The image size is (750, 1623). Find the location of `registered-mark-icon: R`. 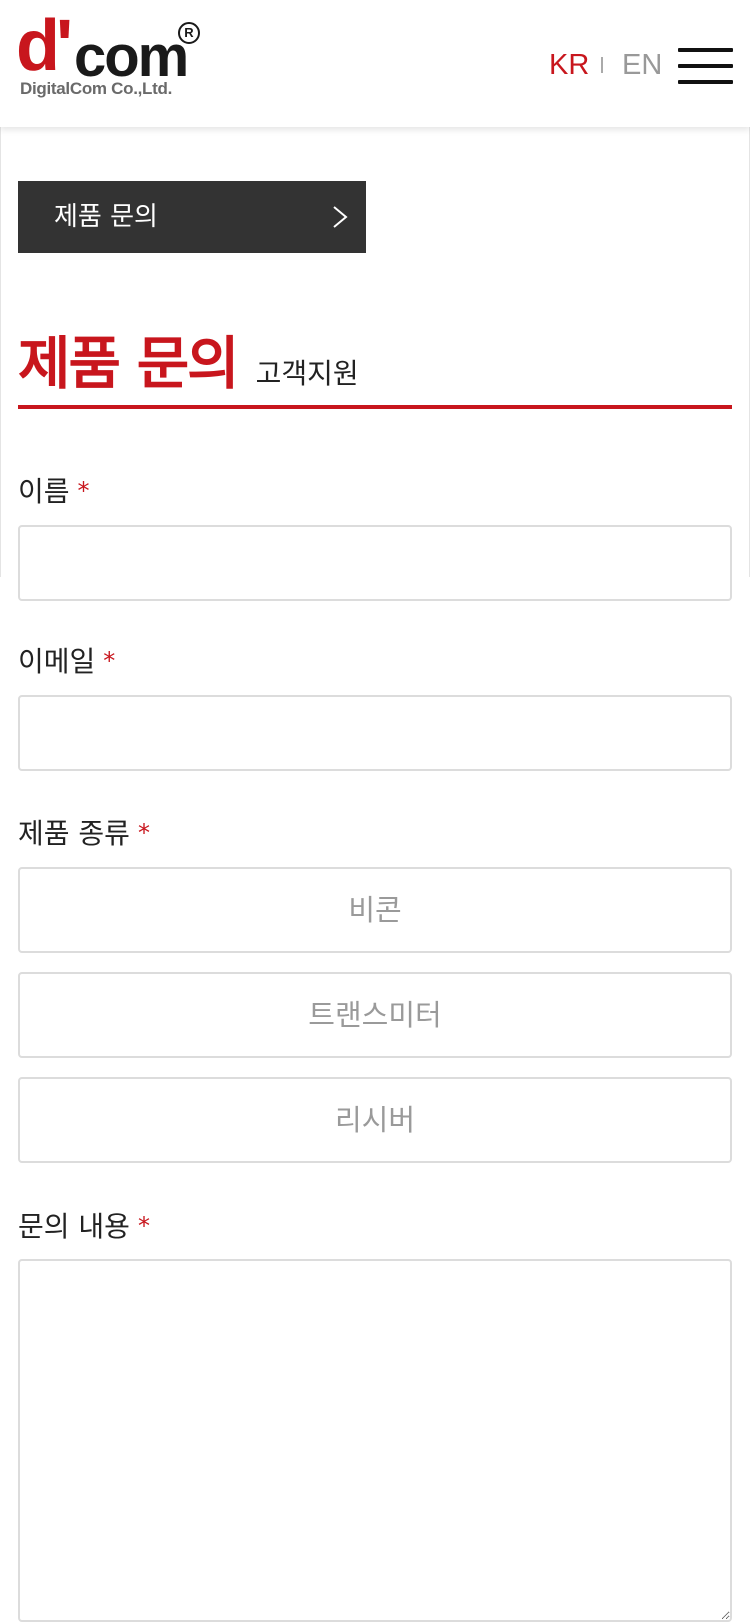

registered-mark-icon: R is located at coordinates (189, 33).